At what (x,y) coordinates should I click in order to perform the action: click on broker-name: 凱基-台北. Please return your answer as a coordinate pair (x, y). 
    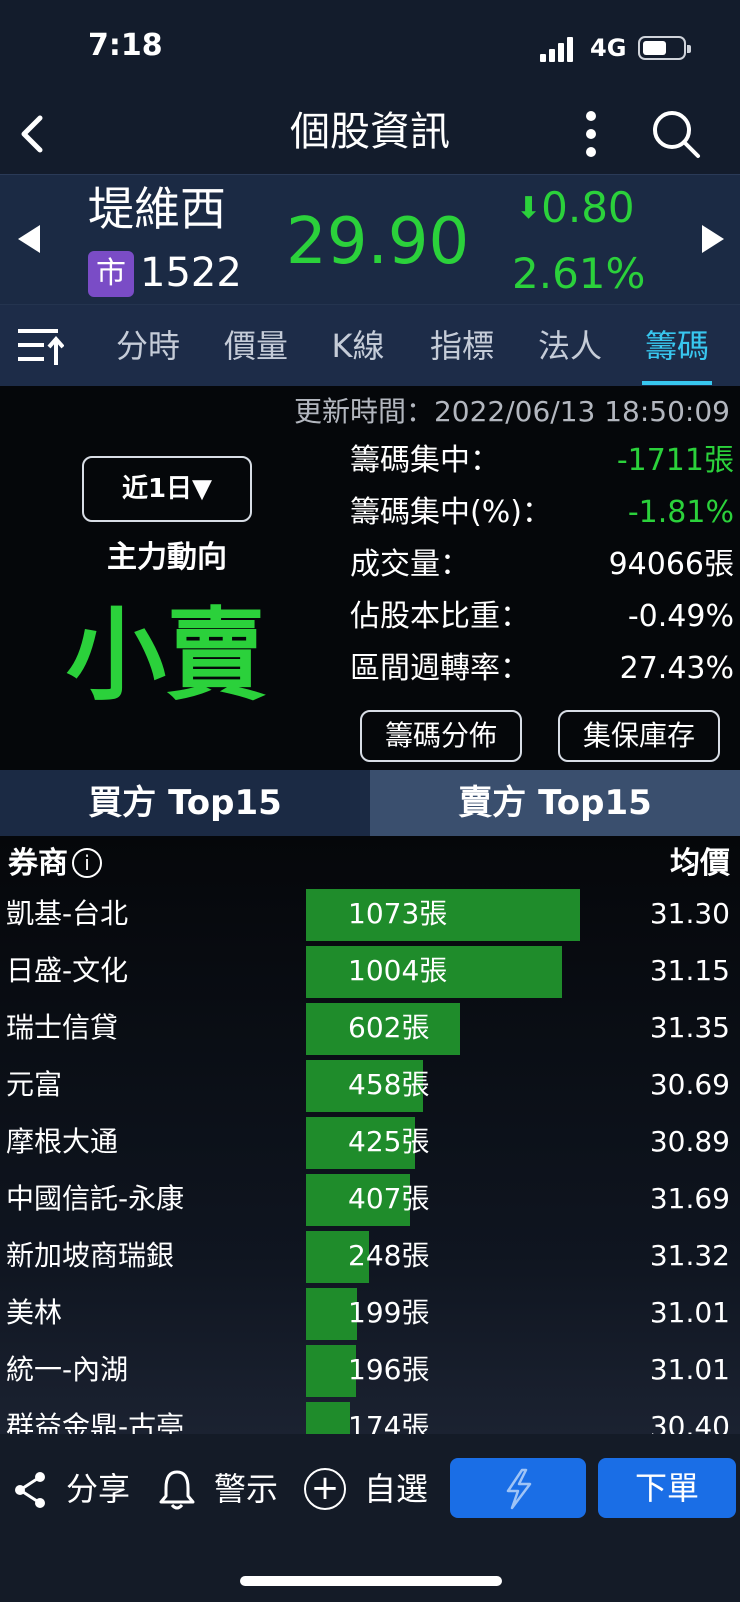
    Looking at the image, I should click on (67, 913).